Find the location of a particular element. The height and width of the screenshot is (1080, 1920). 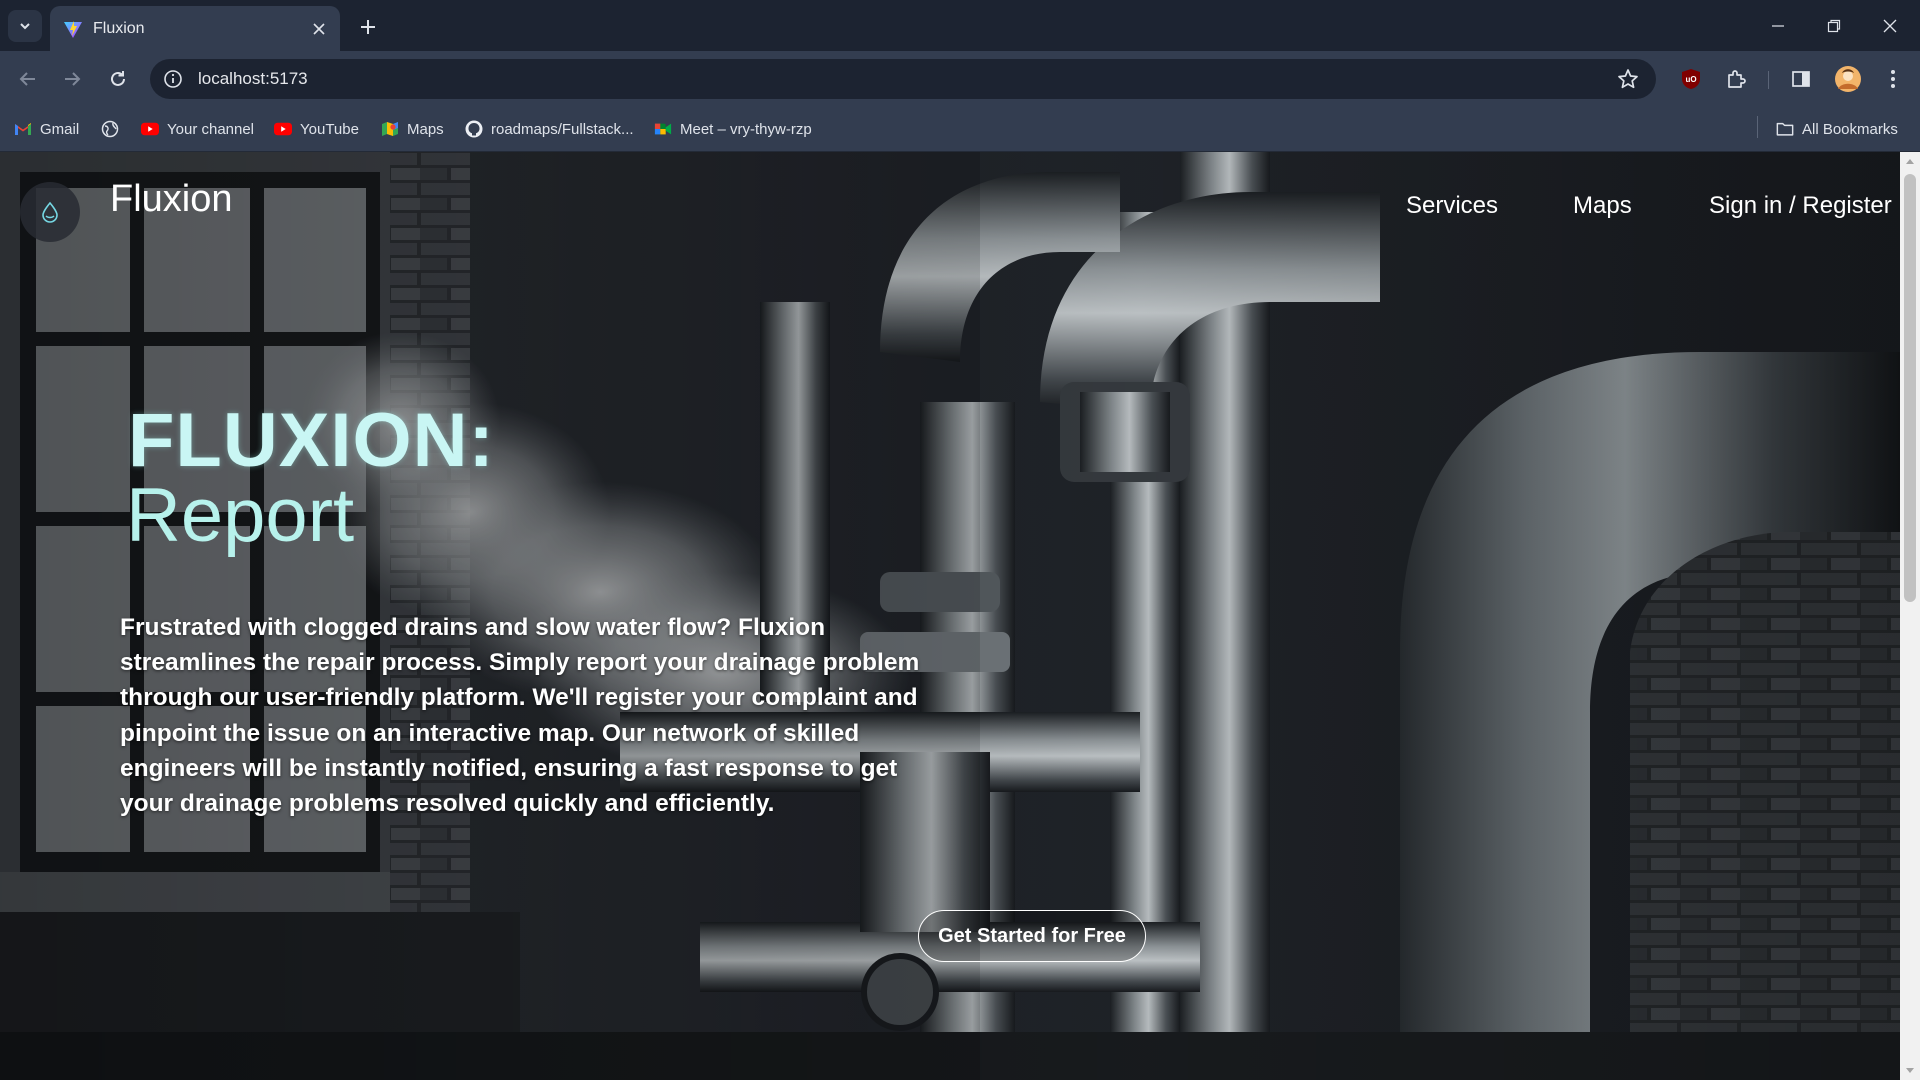

plus-icon is located at coordinates (368, 27).